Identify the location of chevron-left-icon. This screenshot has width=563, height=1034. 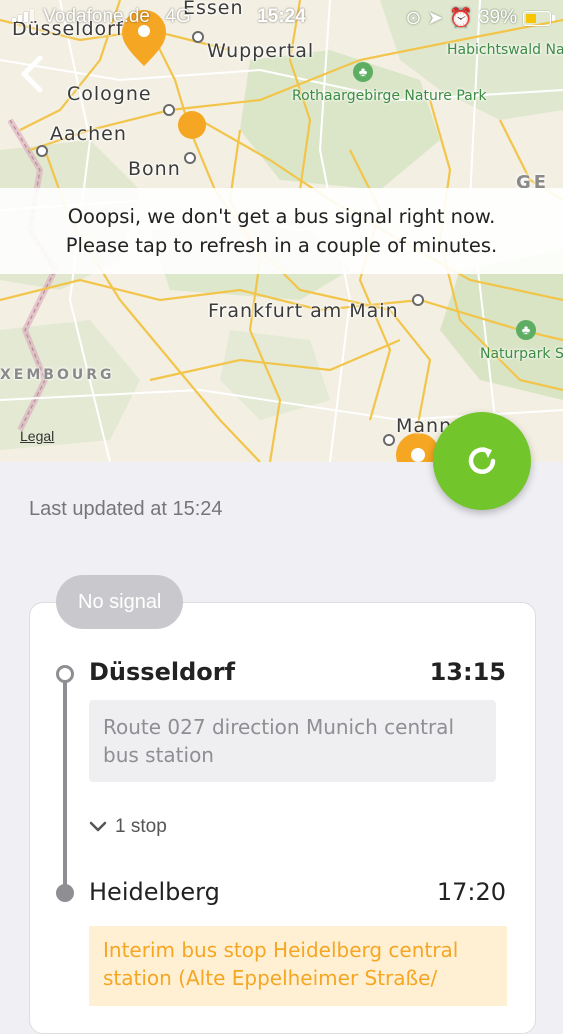
(32, 74).